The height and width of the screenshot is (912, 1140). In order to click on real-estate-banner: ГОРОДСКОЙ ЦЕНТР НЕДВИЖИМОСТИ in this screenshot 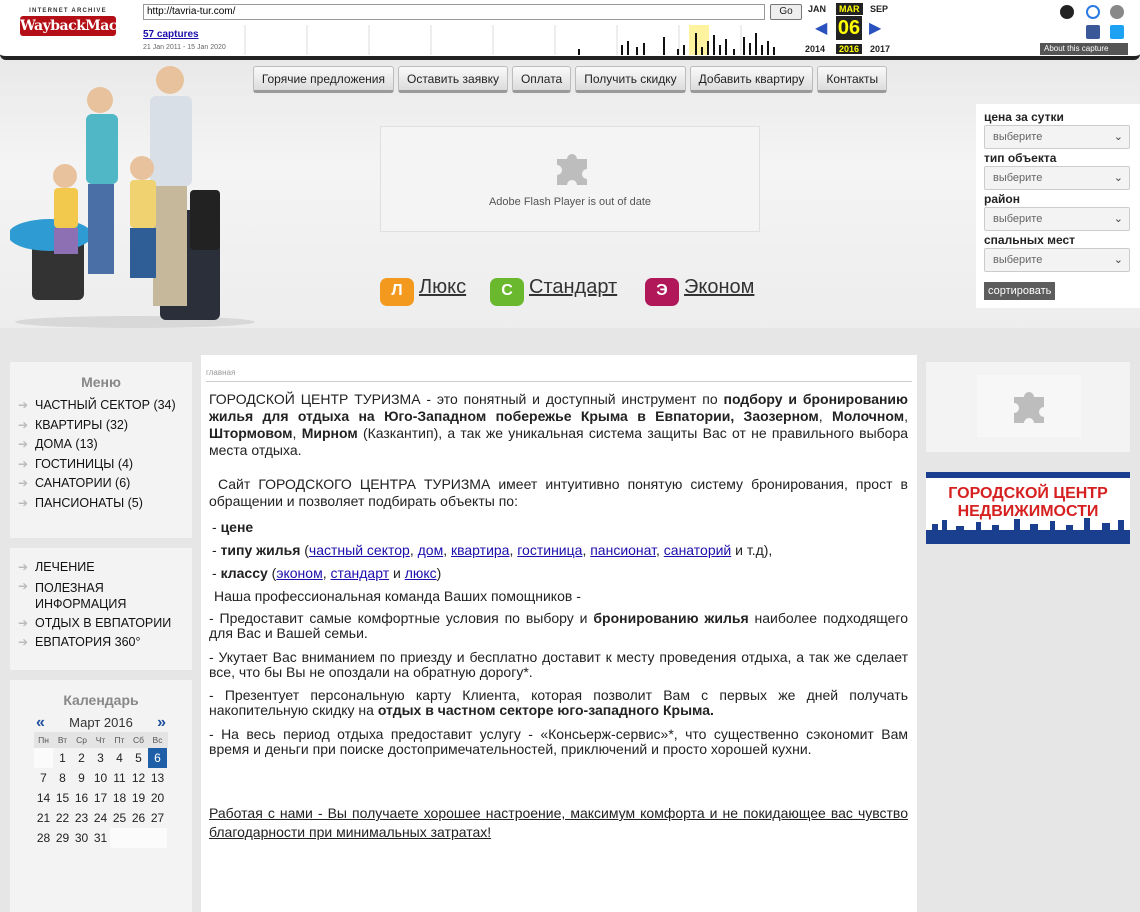, I will do `click(1028, 508)`.